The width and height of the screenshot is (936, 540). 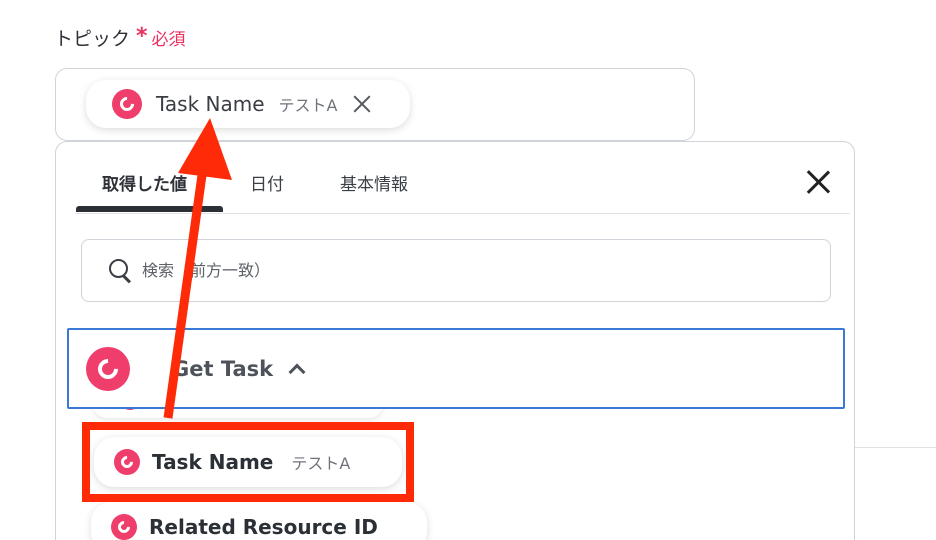 I want to click on active-tab-indicator, so click(x=149, y=209).